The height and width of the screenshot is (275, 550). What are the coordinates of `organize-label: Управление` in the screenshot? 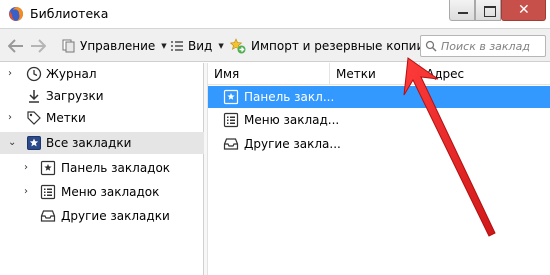 It's located at (118, 45).